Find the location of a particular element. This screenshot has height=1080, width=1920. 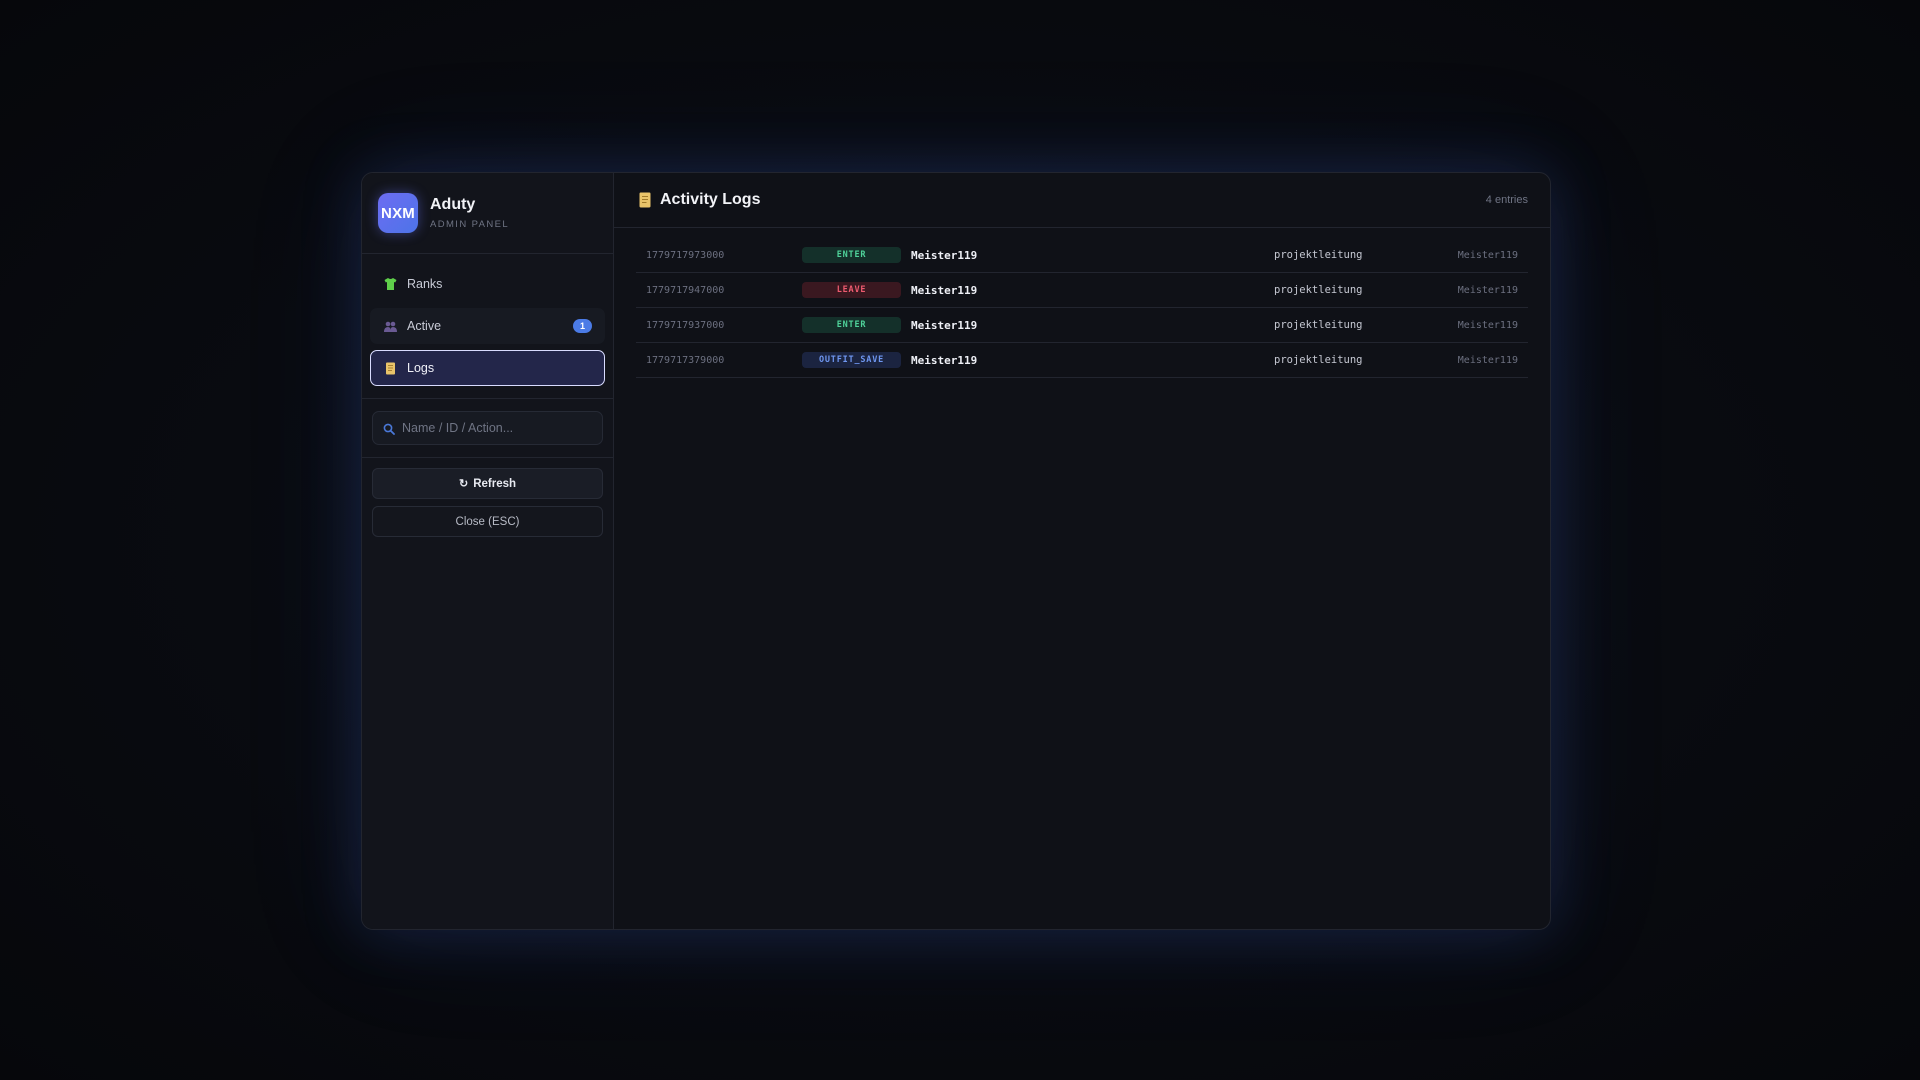

sidebar-item-label: Ranks is located at coordinates (425, 284).